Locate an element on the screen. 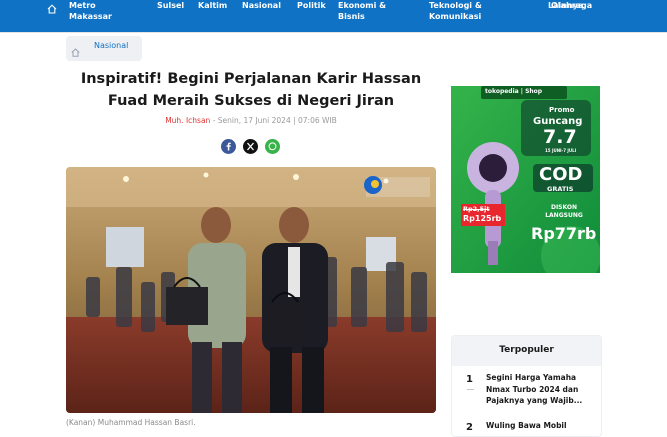 This screenshot has height=437, width=667. breadcrumb-category-link: Nasional is located at coordinates (111, 45).